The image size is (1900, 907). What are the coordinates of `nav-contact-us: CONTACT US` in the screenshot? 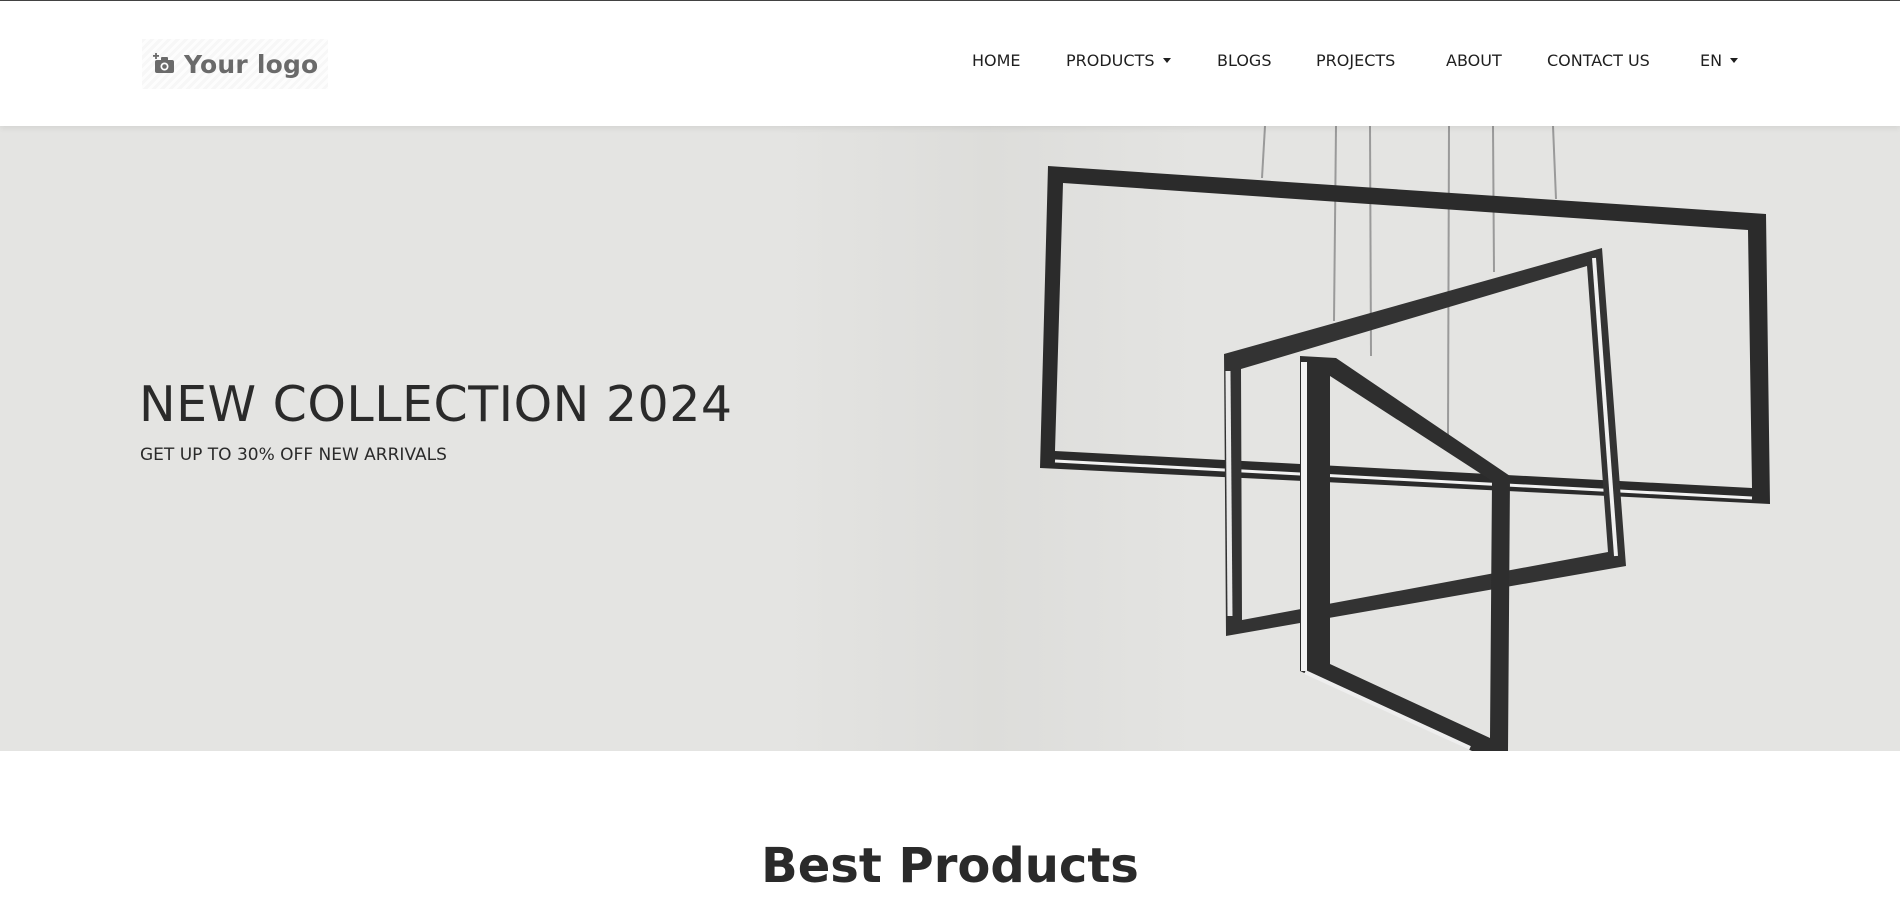 It's located at (1598, 60).